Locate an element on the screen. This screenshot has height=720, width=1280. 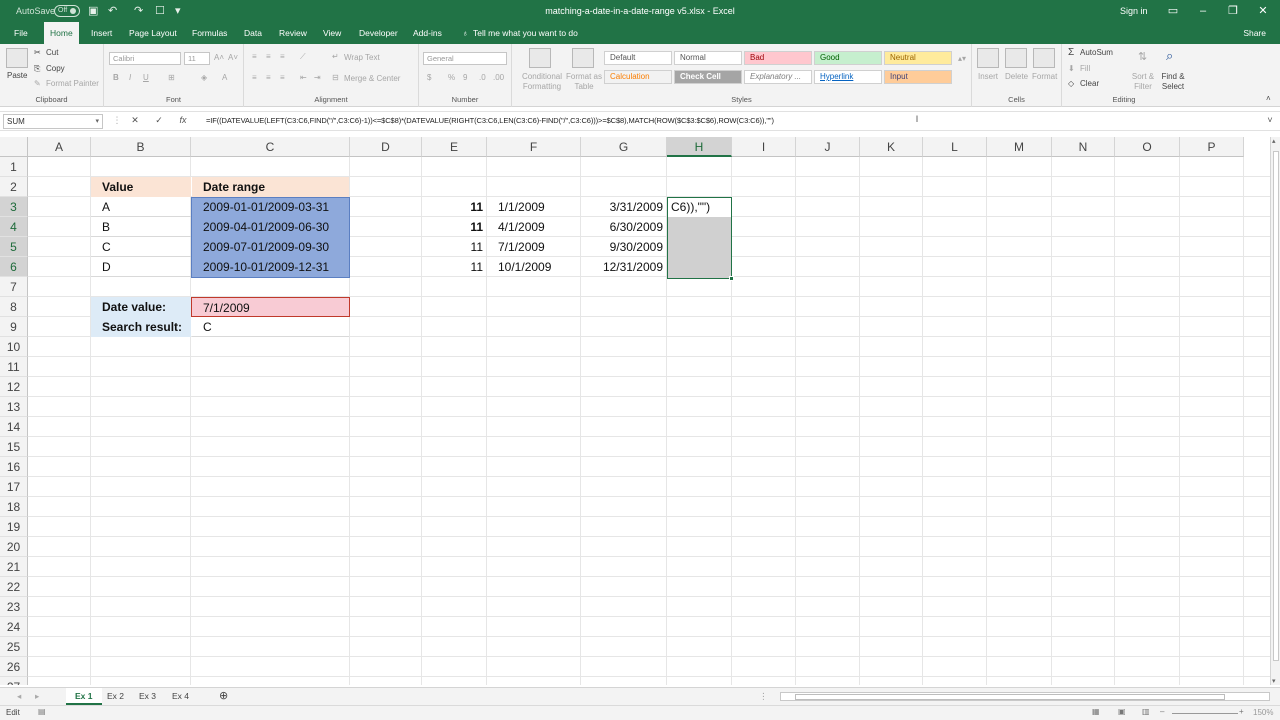
format-as-table-icon is located at coordinates (583, 58).